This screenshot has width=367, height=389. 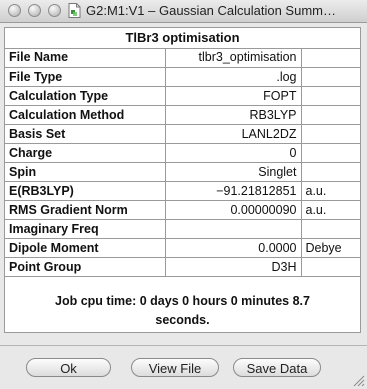 What do you see at coordinates (233, 153) in the screenshot?
I see `row-value: 0` at bounding box center [233, 153].